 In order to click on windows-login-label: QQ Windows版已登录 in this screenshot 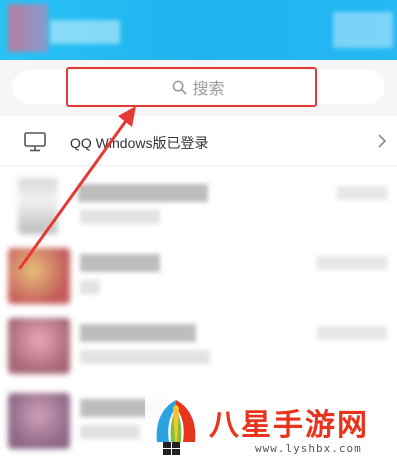, I will do `click(139, 143)`.